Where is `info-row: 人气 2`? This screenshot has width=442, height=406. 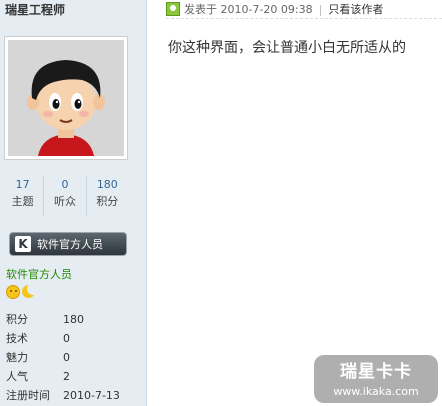
info-row: 人气 2 is located at coordinates (71, 376).